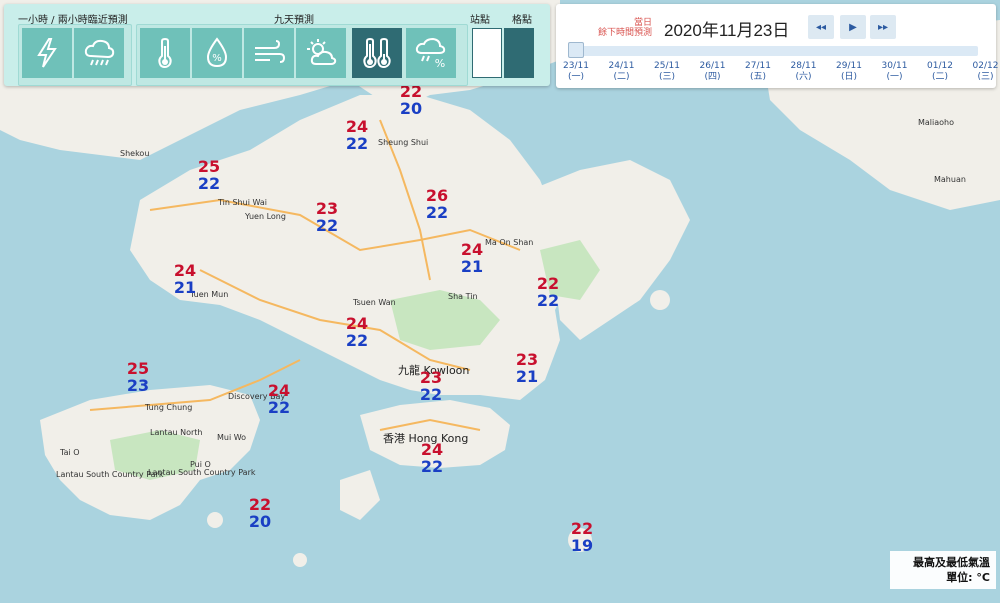 This screenshot has height=603, width=1000. I want to click on temp-marker: 22 22, so click(548, 292).